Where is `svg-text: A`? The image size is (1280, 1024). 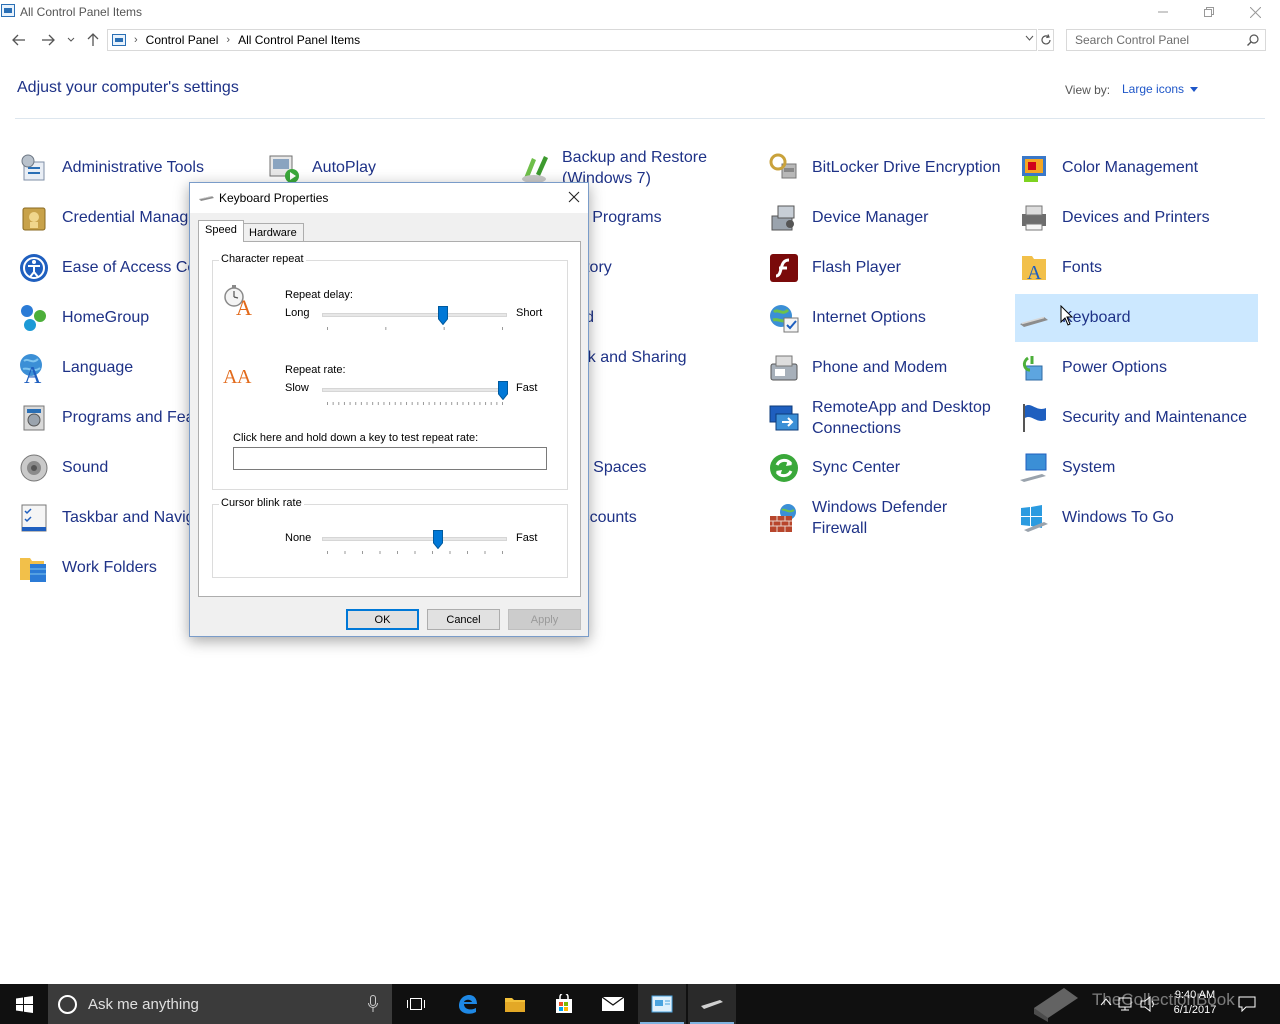 svg-text: A is located at coordinates (1034, 273).